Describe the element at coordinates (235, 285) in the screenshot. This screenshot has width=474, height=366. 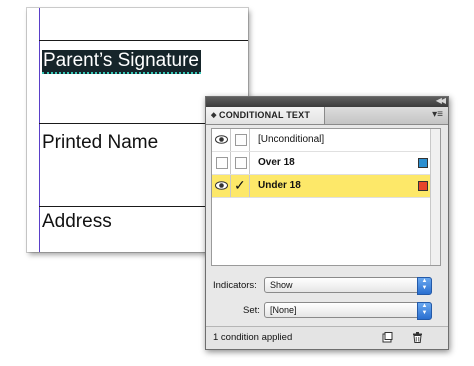
I see `indicators-label: Indicators:` at that location.